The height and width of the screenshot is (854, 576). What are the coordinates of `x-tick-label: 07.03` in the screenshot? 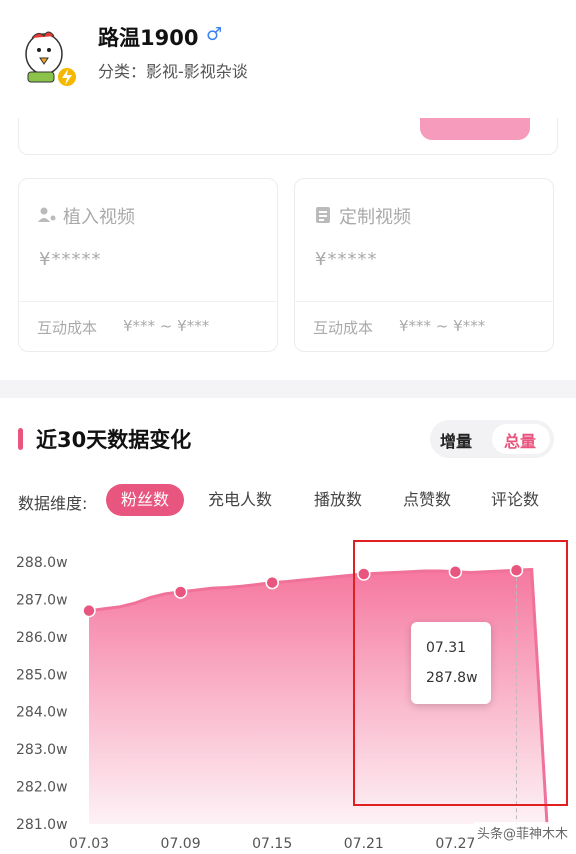 It's located at (89, 844).